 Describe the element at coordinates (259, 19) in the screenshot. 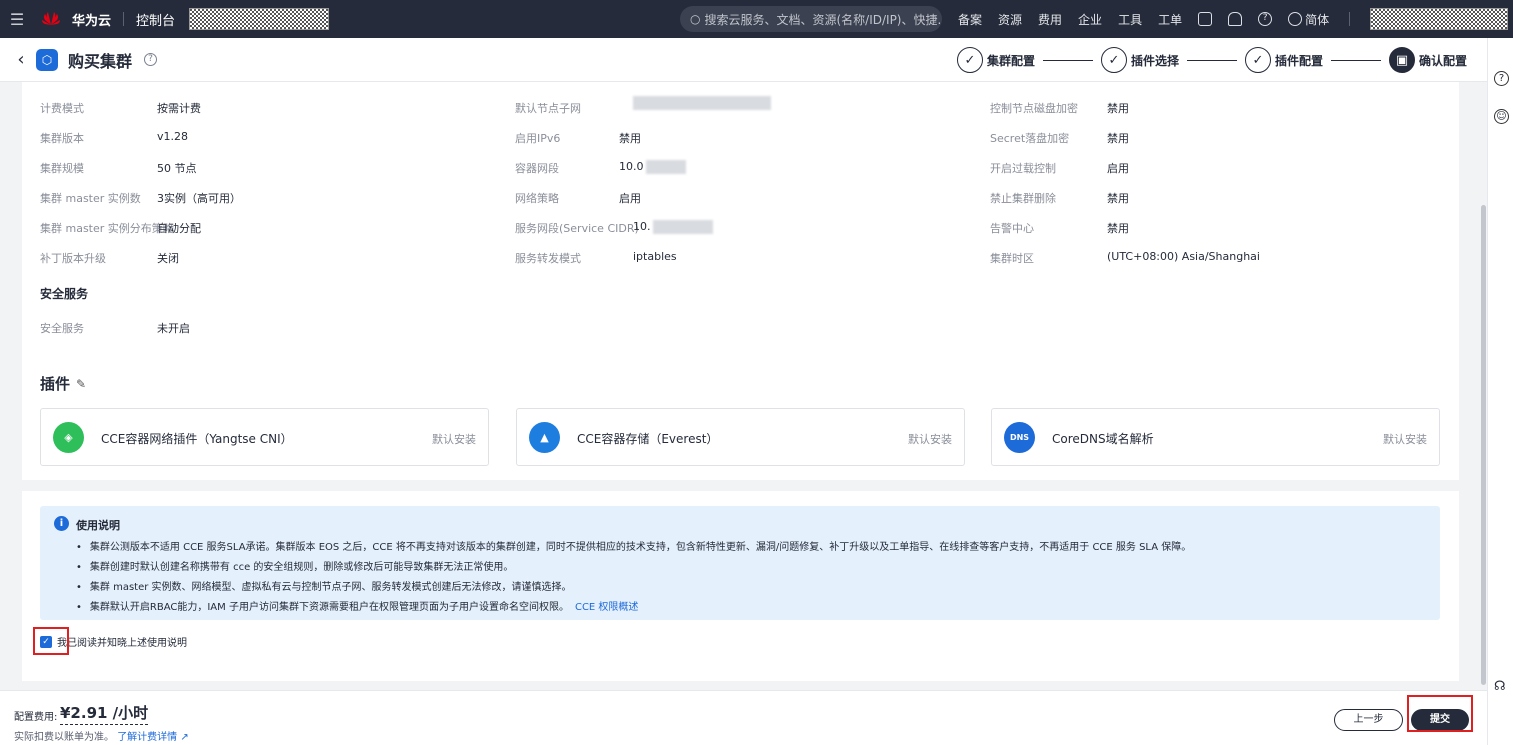

I see `masked-region-selector` at that location.